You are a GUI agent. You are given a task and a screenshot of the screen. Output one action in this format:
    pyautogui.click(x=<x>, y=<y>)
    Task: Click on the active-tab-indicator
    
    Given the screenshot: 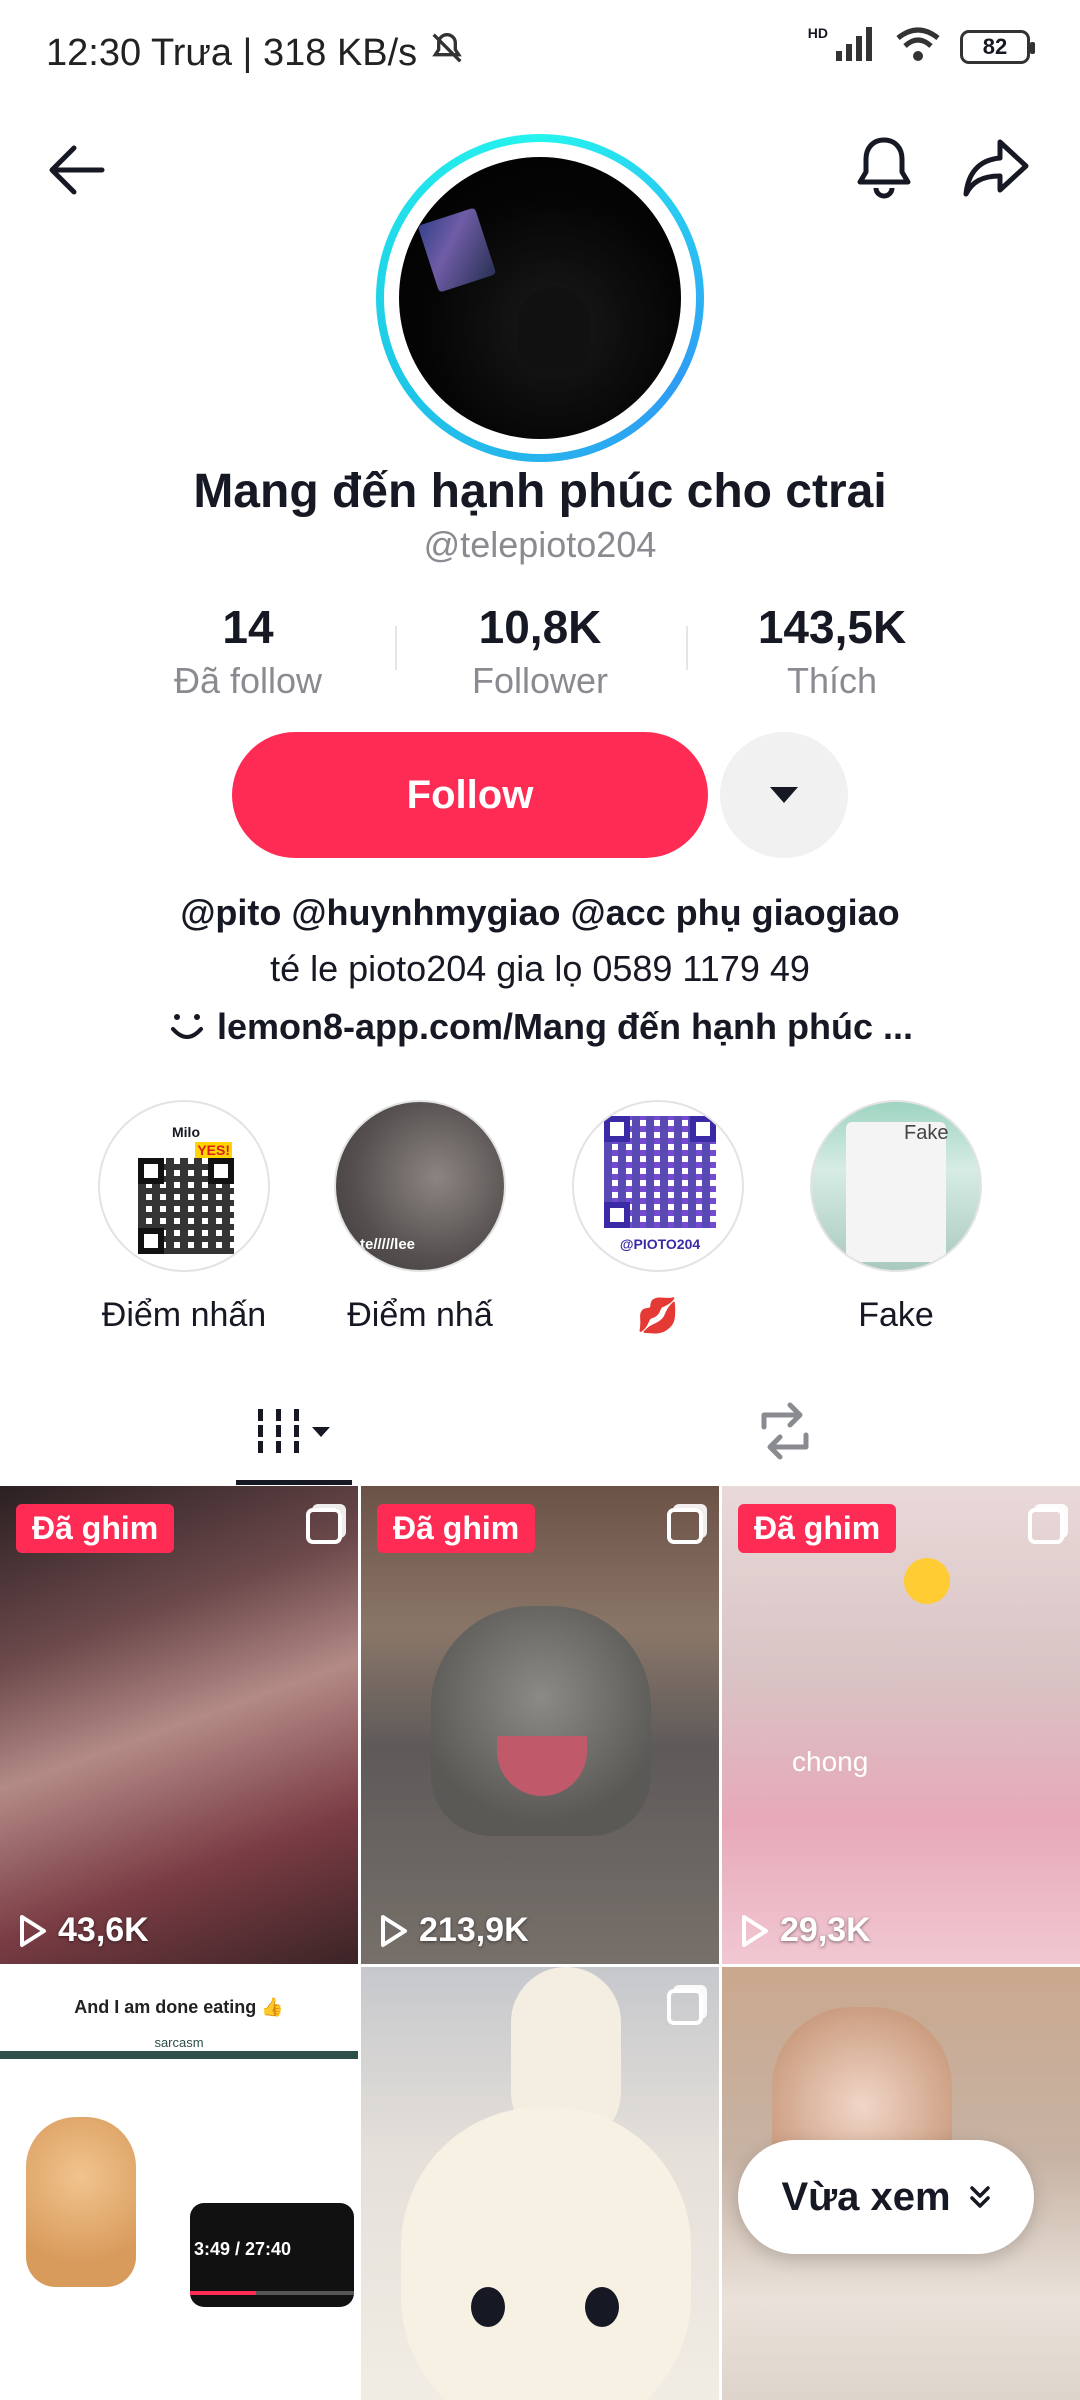 What is the action you would take?
    pyautogui.click(x=294, y=1482)
    